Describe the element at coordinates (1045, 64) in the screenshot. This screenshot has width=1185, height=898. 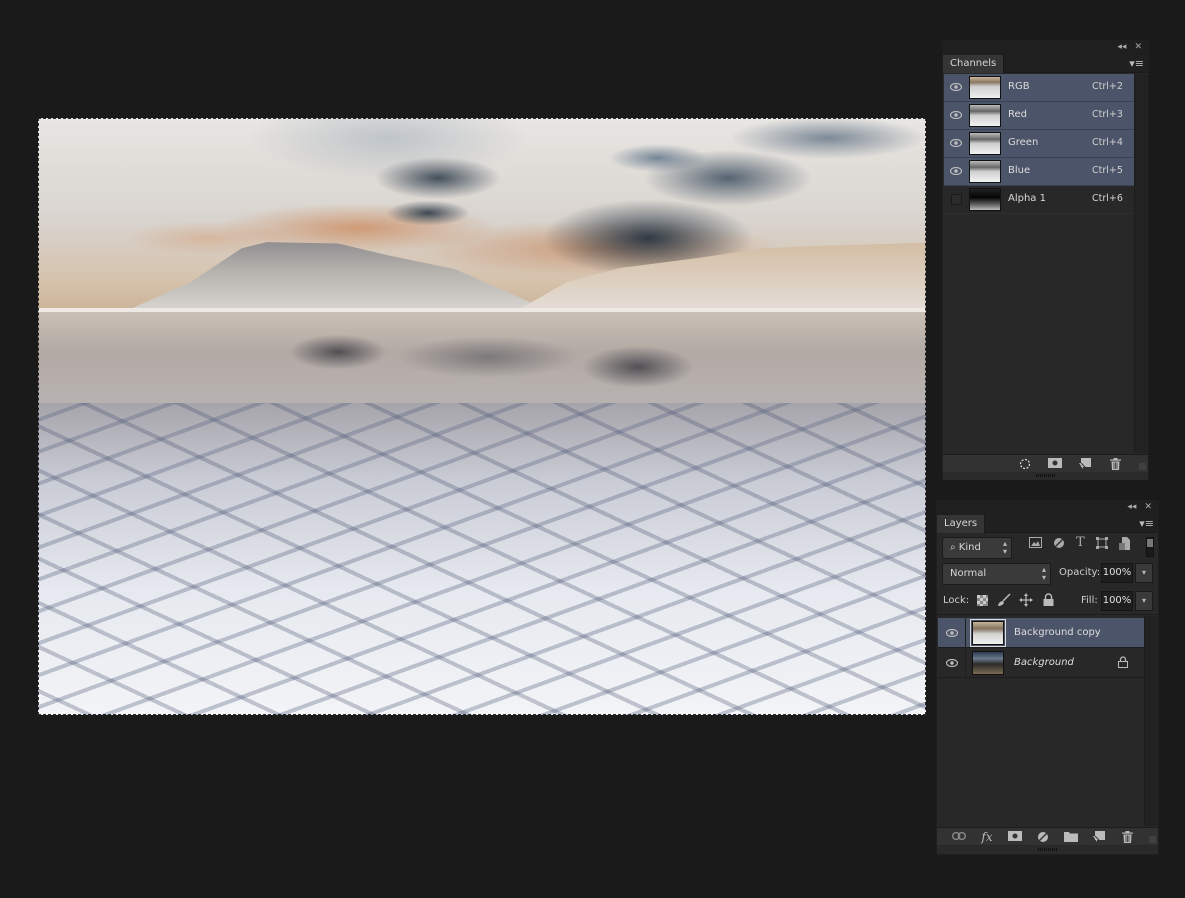
I see `tab-bar: Channels ▾≡` at that location.